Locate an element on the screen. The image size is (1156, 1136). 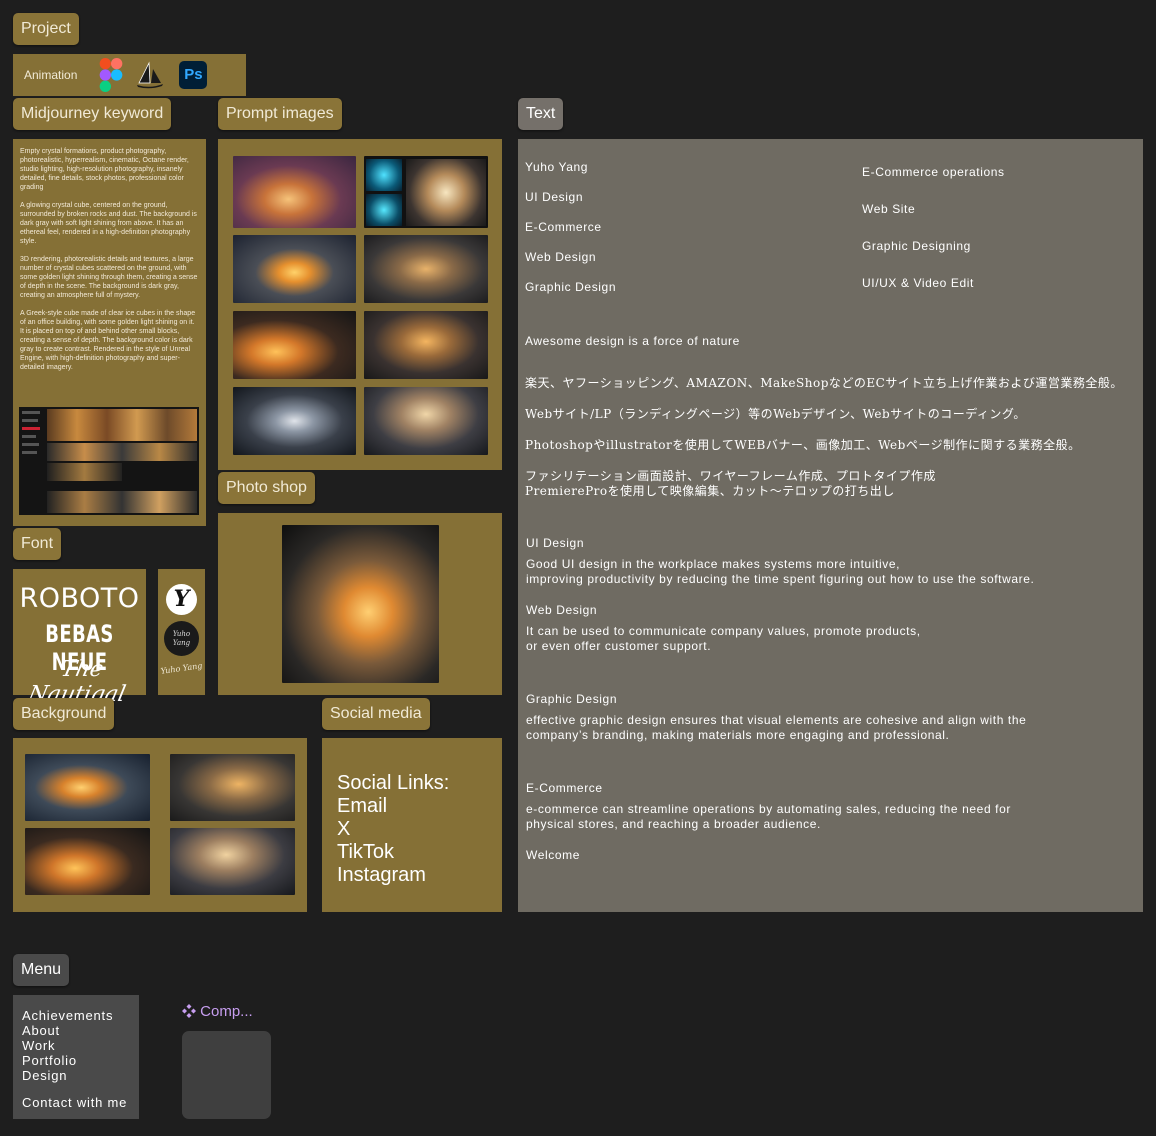
welcome-text: Welcome is located at coordinates (553, 855).